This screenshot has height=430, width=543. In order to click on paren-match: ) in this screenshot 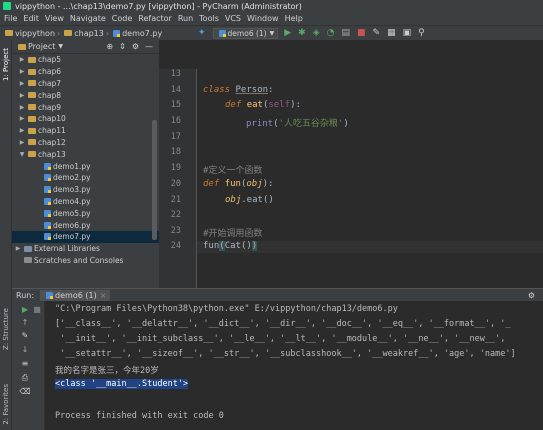, I will do `click(254, 246)`.